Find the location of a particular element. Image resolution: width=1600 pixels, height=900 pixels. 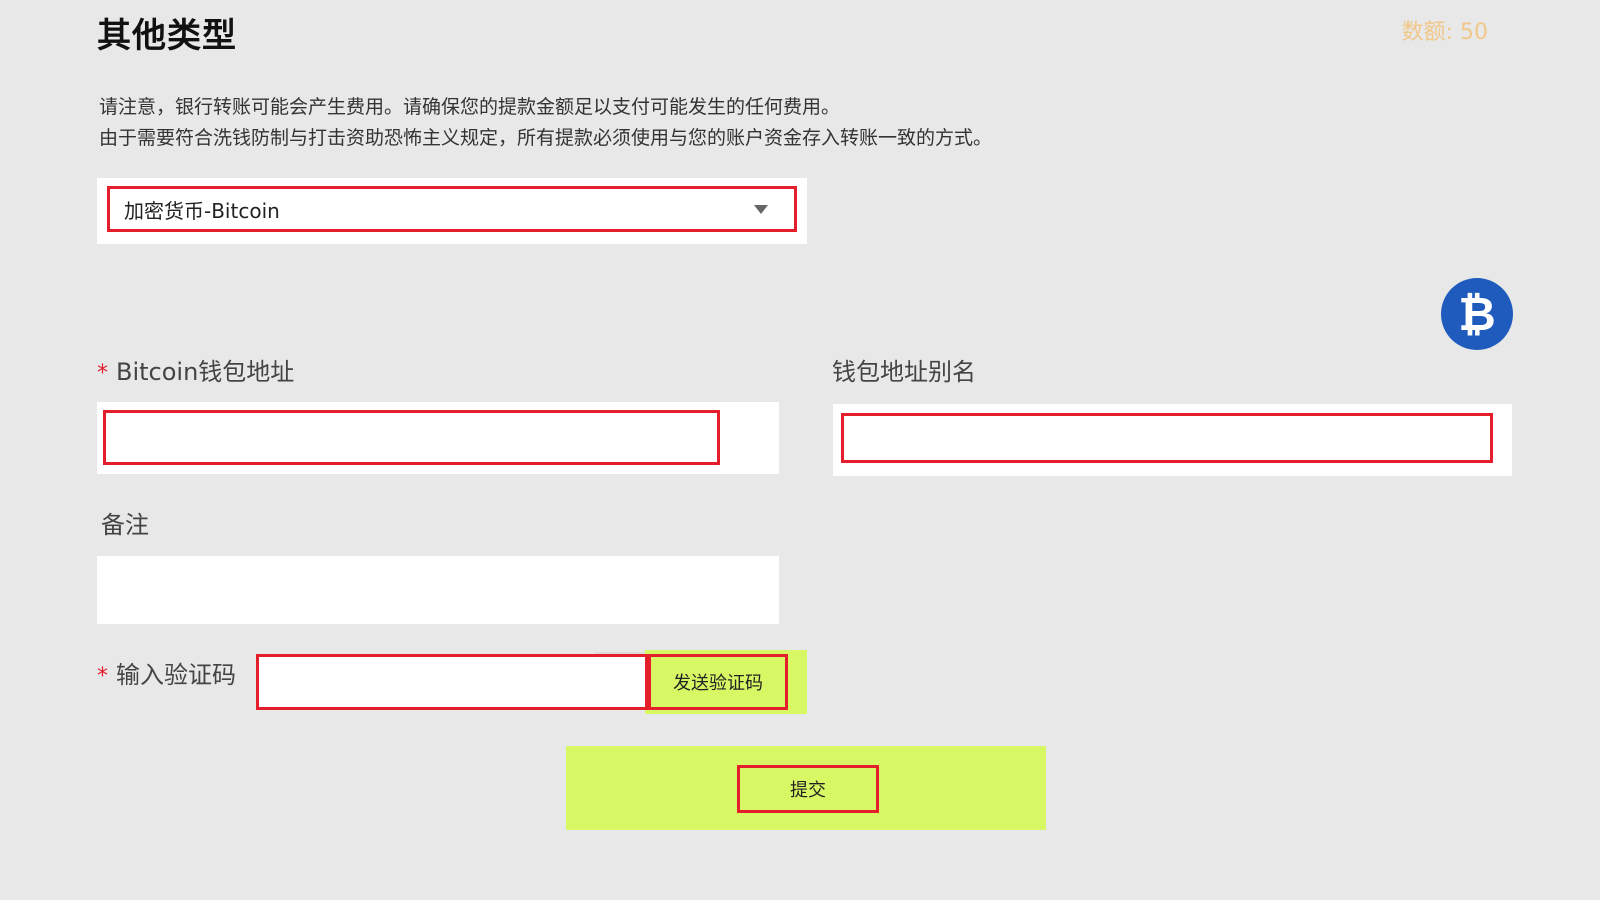

verification-code-input is located at coordinates (452, 682).